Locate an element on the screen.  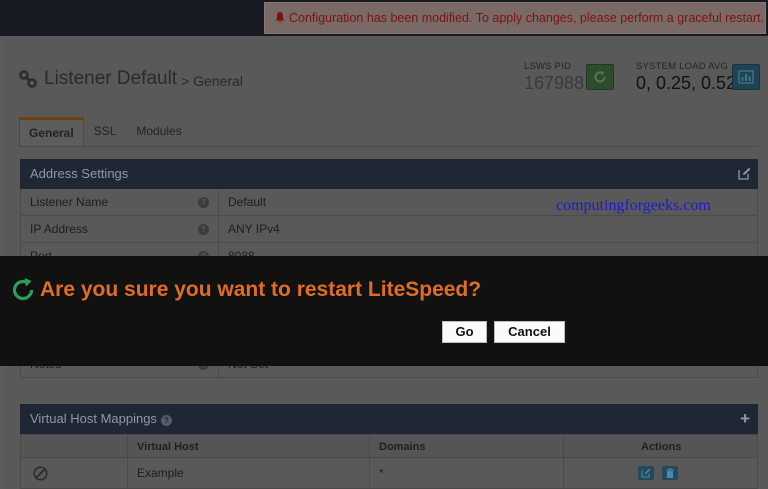
refresh-icon is located at coordinates (600, 76).